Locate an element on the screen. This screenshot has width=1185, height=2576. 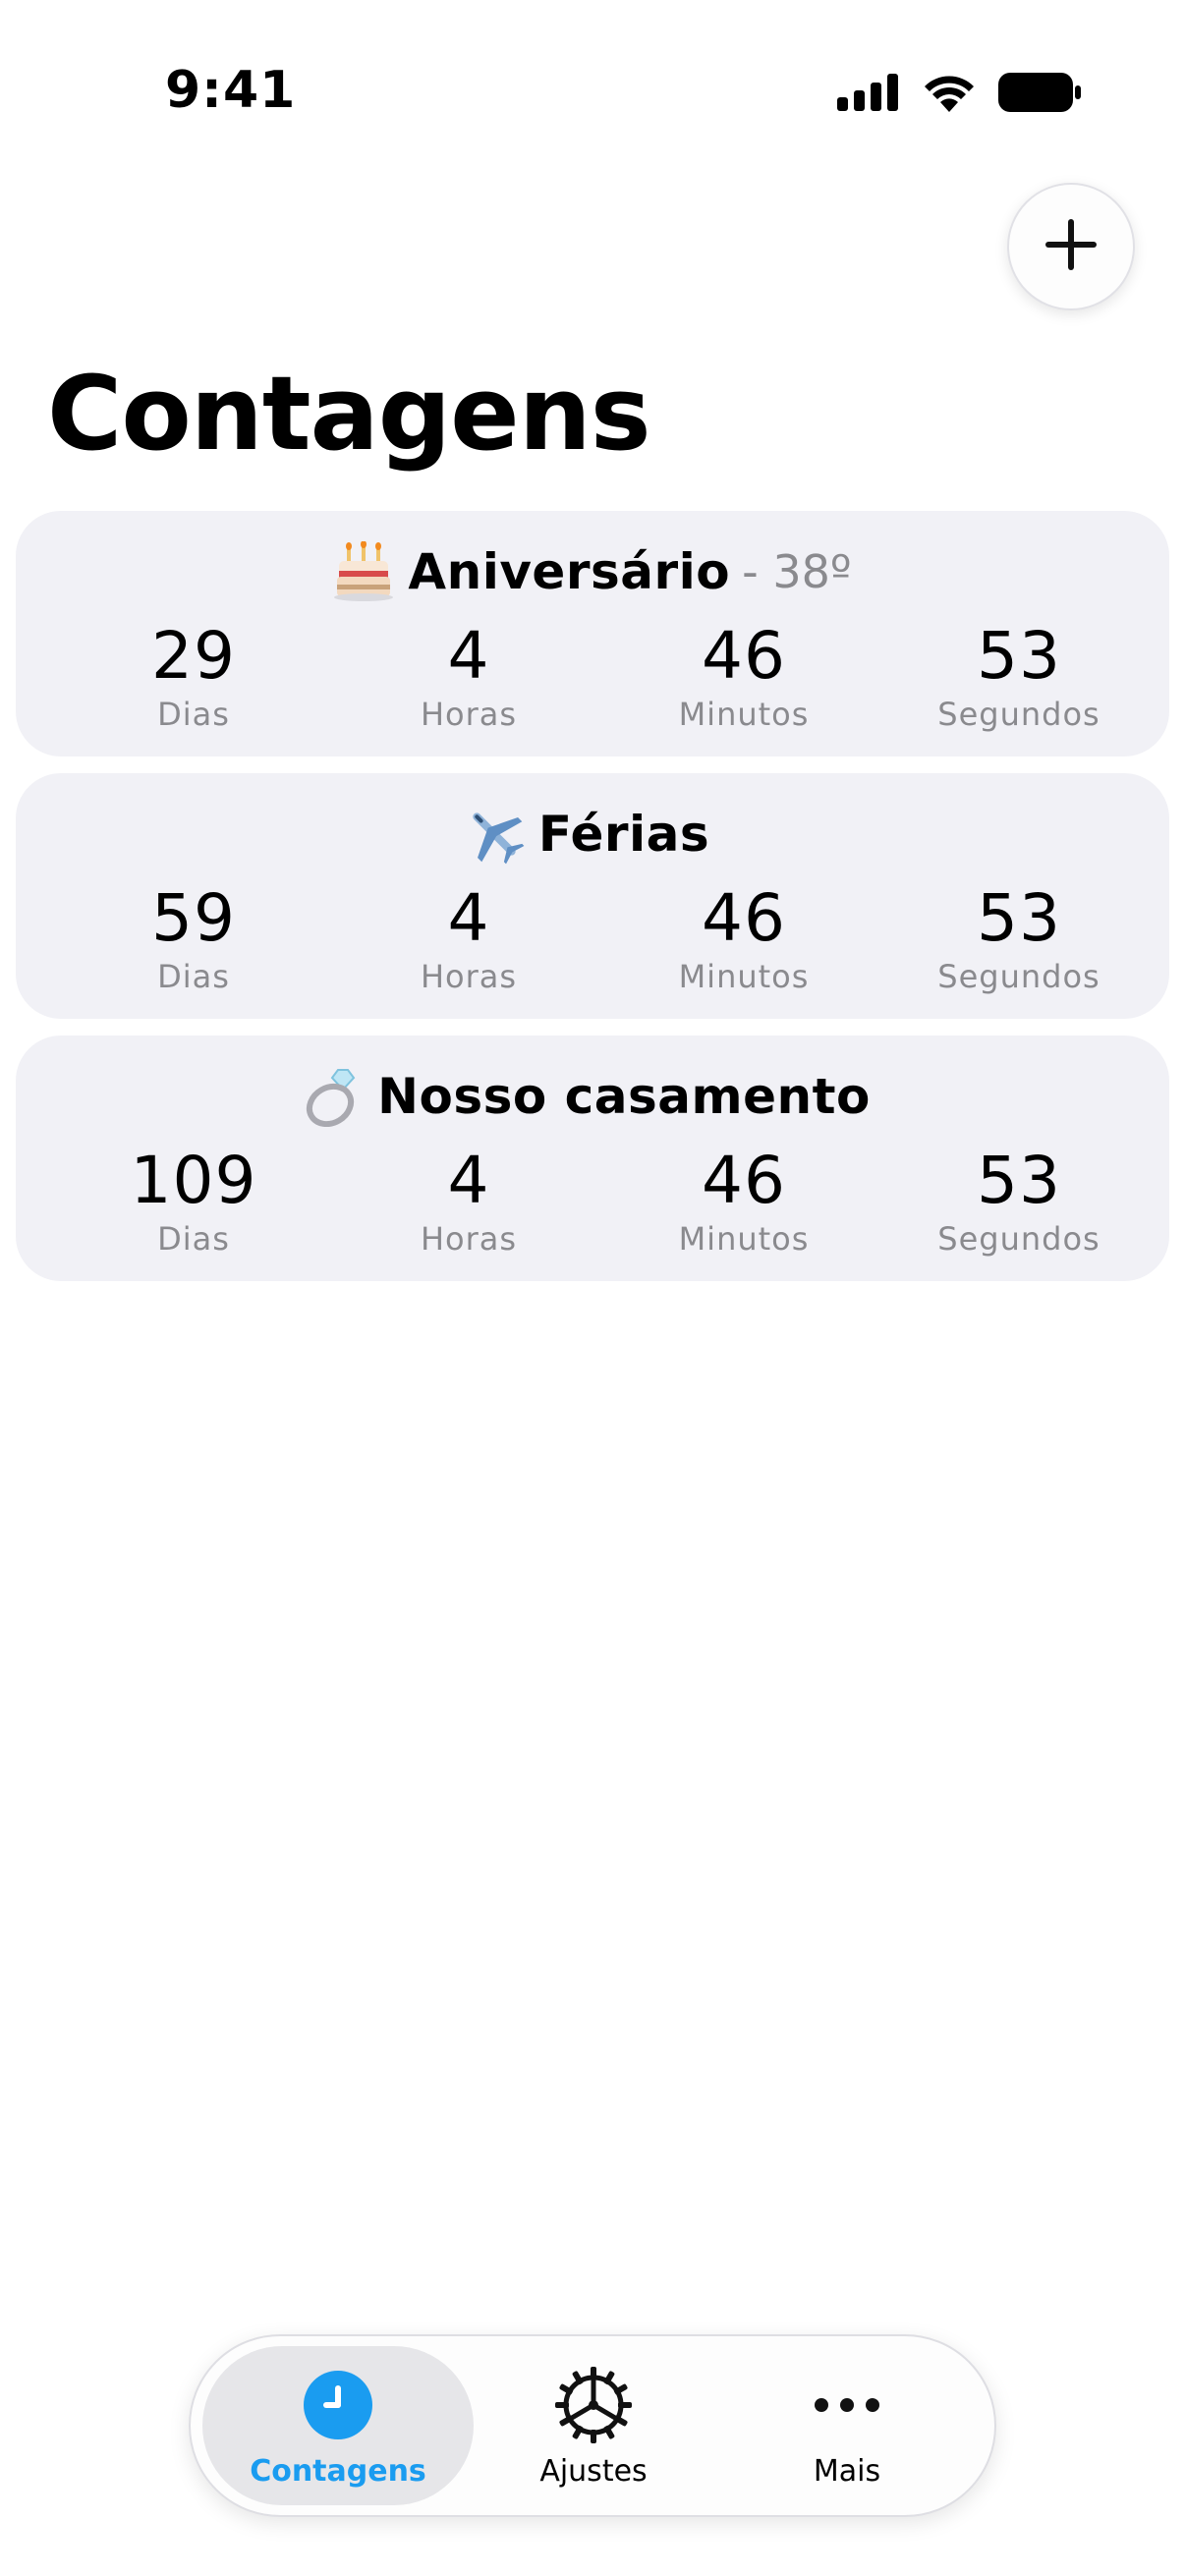
status-icons is located at coordinates (959, 92).